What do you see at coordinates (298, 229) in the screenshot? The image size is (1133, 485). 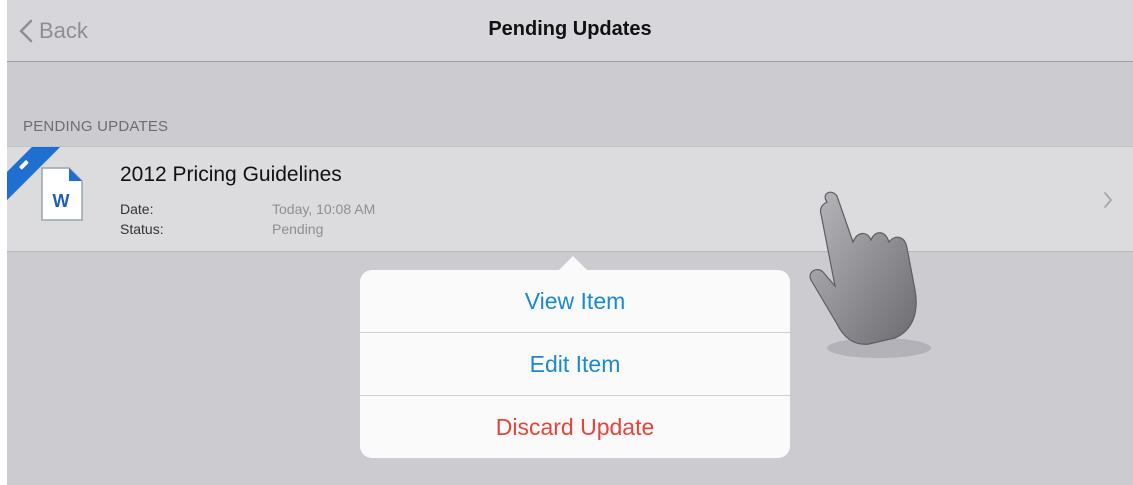 I see `status-value: Pending` at bounding box center [298, 229].